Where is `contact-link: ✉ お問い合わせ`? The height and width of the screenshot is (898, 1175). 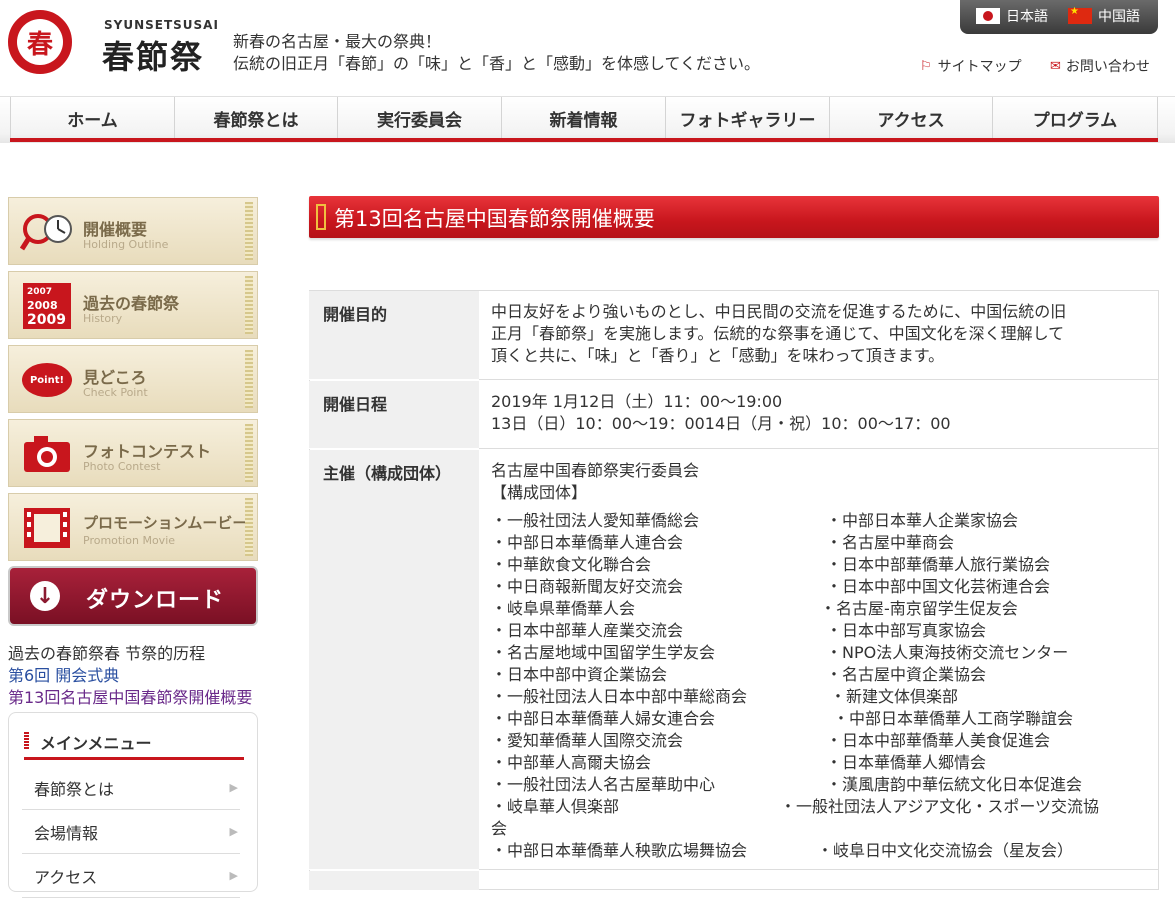
contact-link: ✉ お問い合わせ is located at coordinates (1100, 66).